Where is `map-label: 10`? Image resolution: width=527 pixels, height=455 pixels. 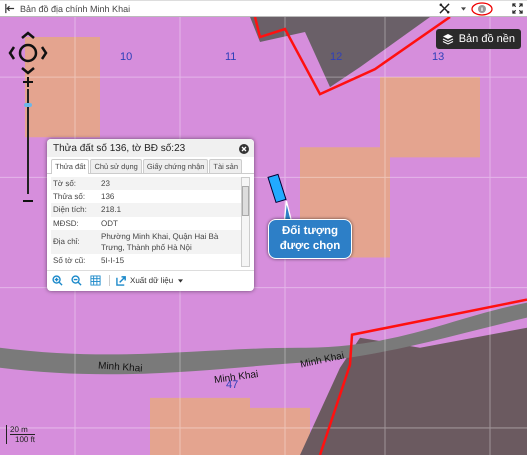
map-label: 10 is located at coordinates (126, 57).